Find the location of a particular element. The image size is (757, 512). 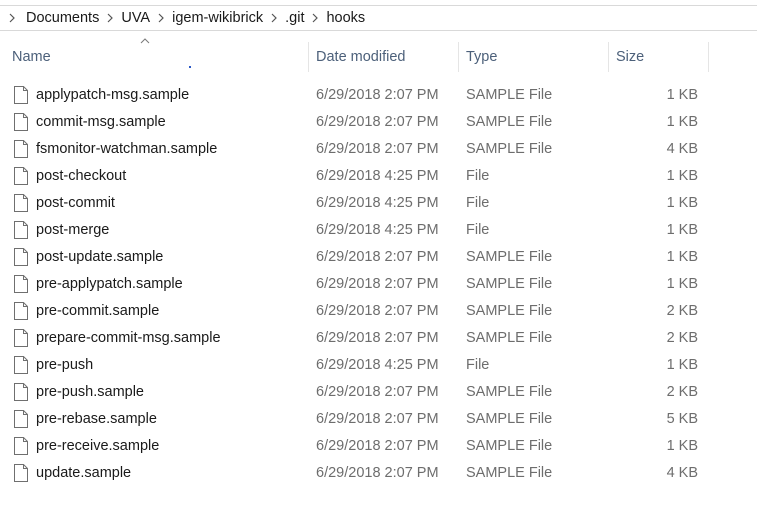

file-name: commit-msg.sample is located at coordinates (101, 122).